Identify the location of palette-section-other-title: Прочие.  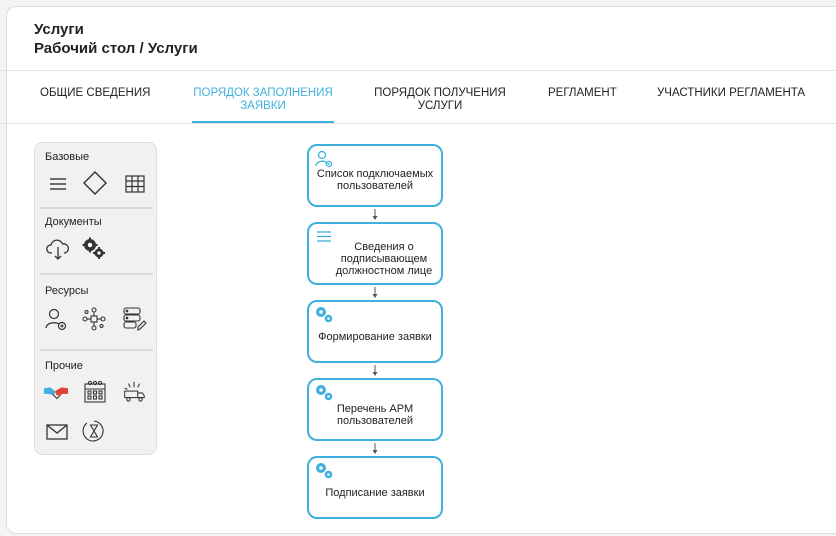
(64, 366).